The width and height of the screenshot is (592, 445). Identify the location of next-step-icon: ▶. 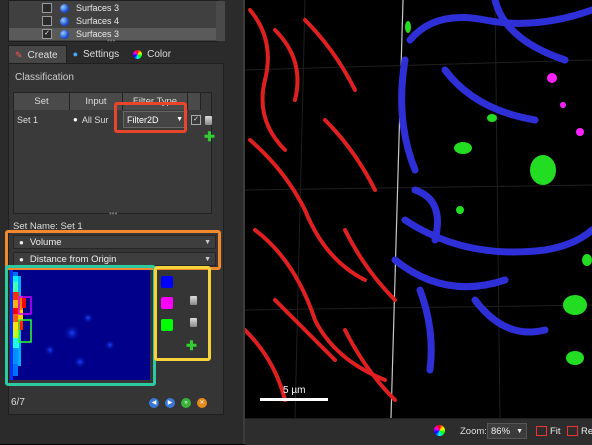
(170, 403).